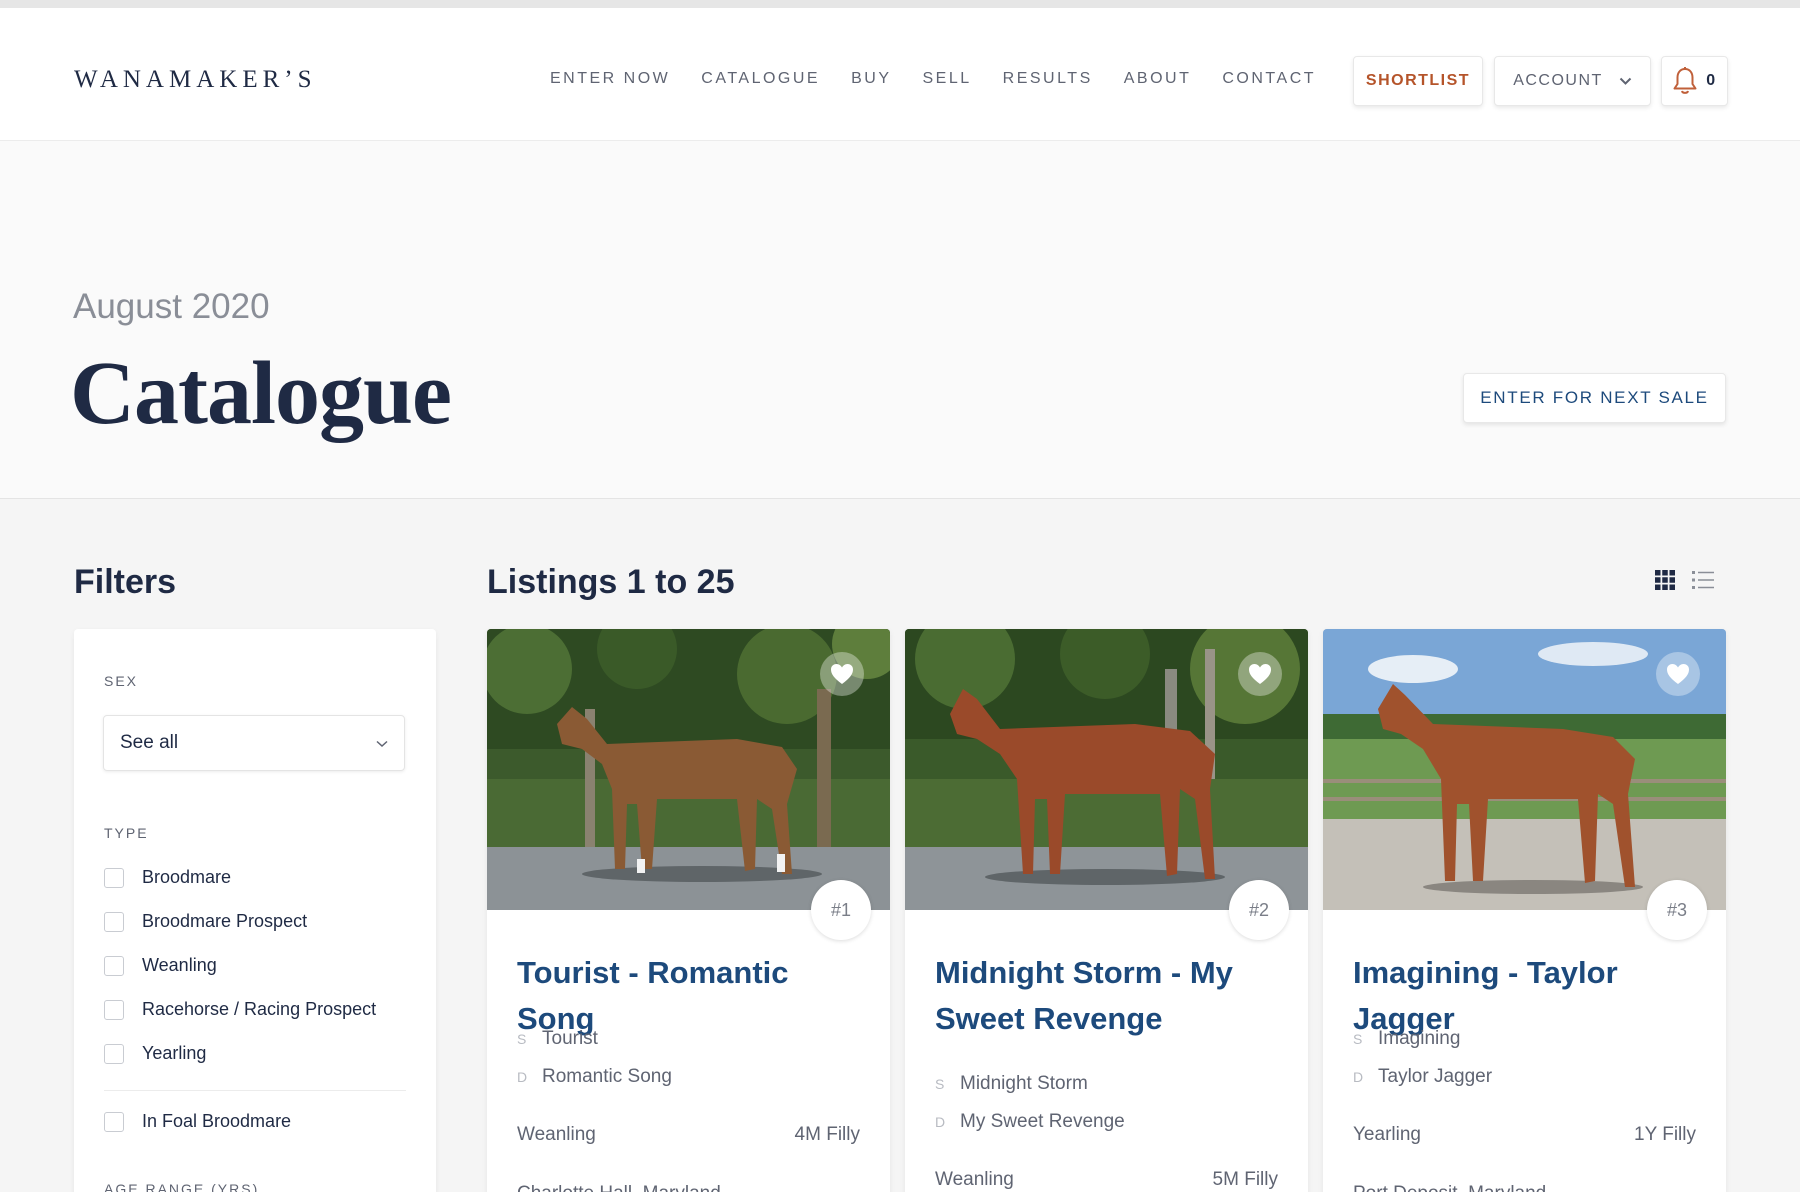  Describe the element at coordinates (121, 681) in the screenshot. I see `sex-filter-label: SEX` at that location.